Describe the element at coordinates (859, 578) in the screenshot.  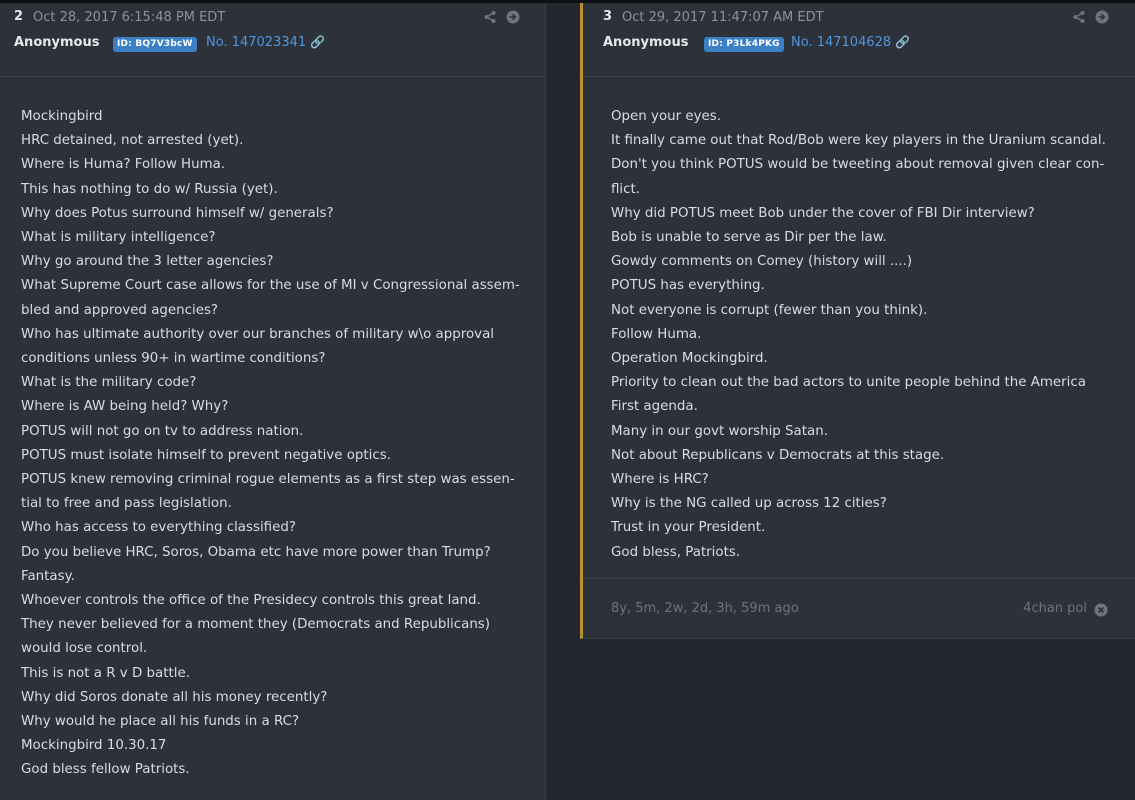
I see `footer-divider` at that location.